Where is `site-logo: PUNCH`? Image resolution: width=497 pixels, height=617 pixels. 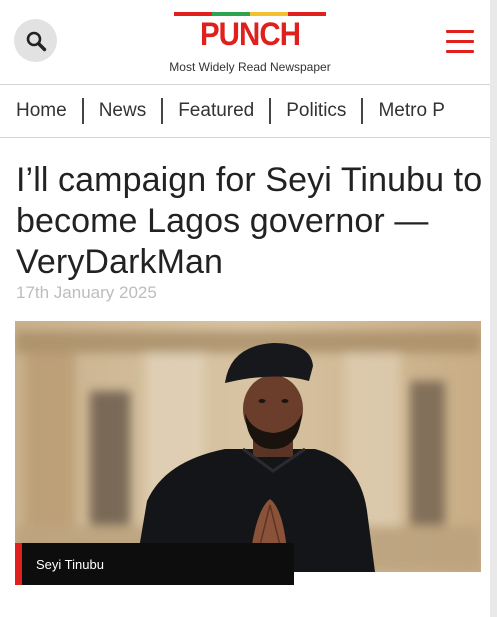
site-logo: PUNCH is located at coordinates (250, 31).